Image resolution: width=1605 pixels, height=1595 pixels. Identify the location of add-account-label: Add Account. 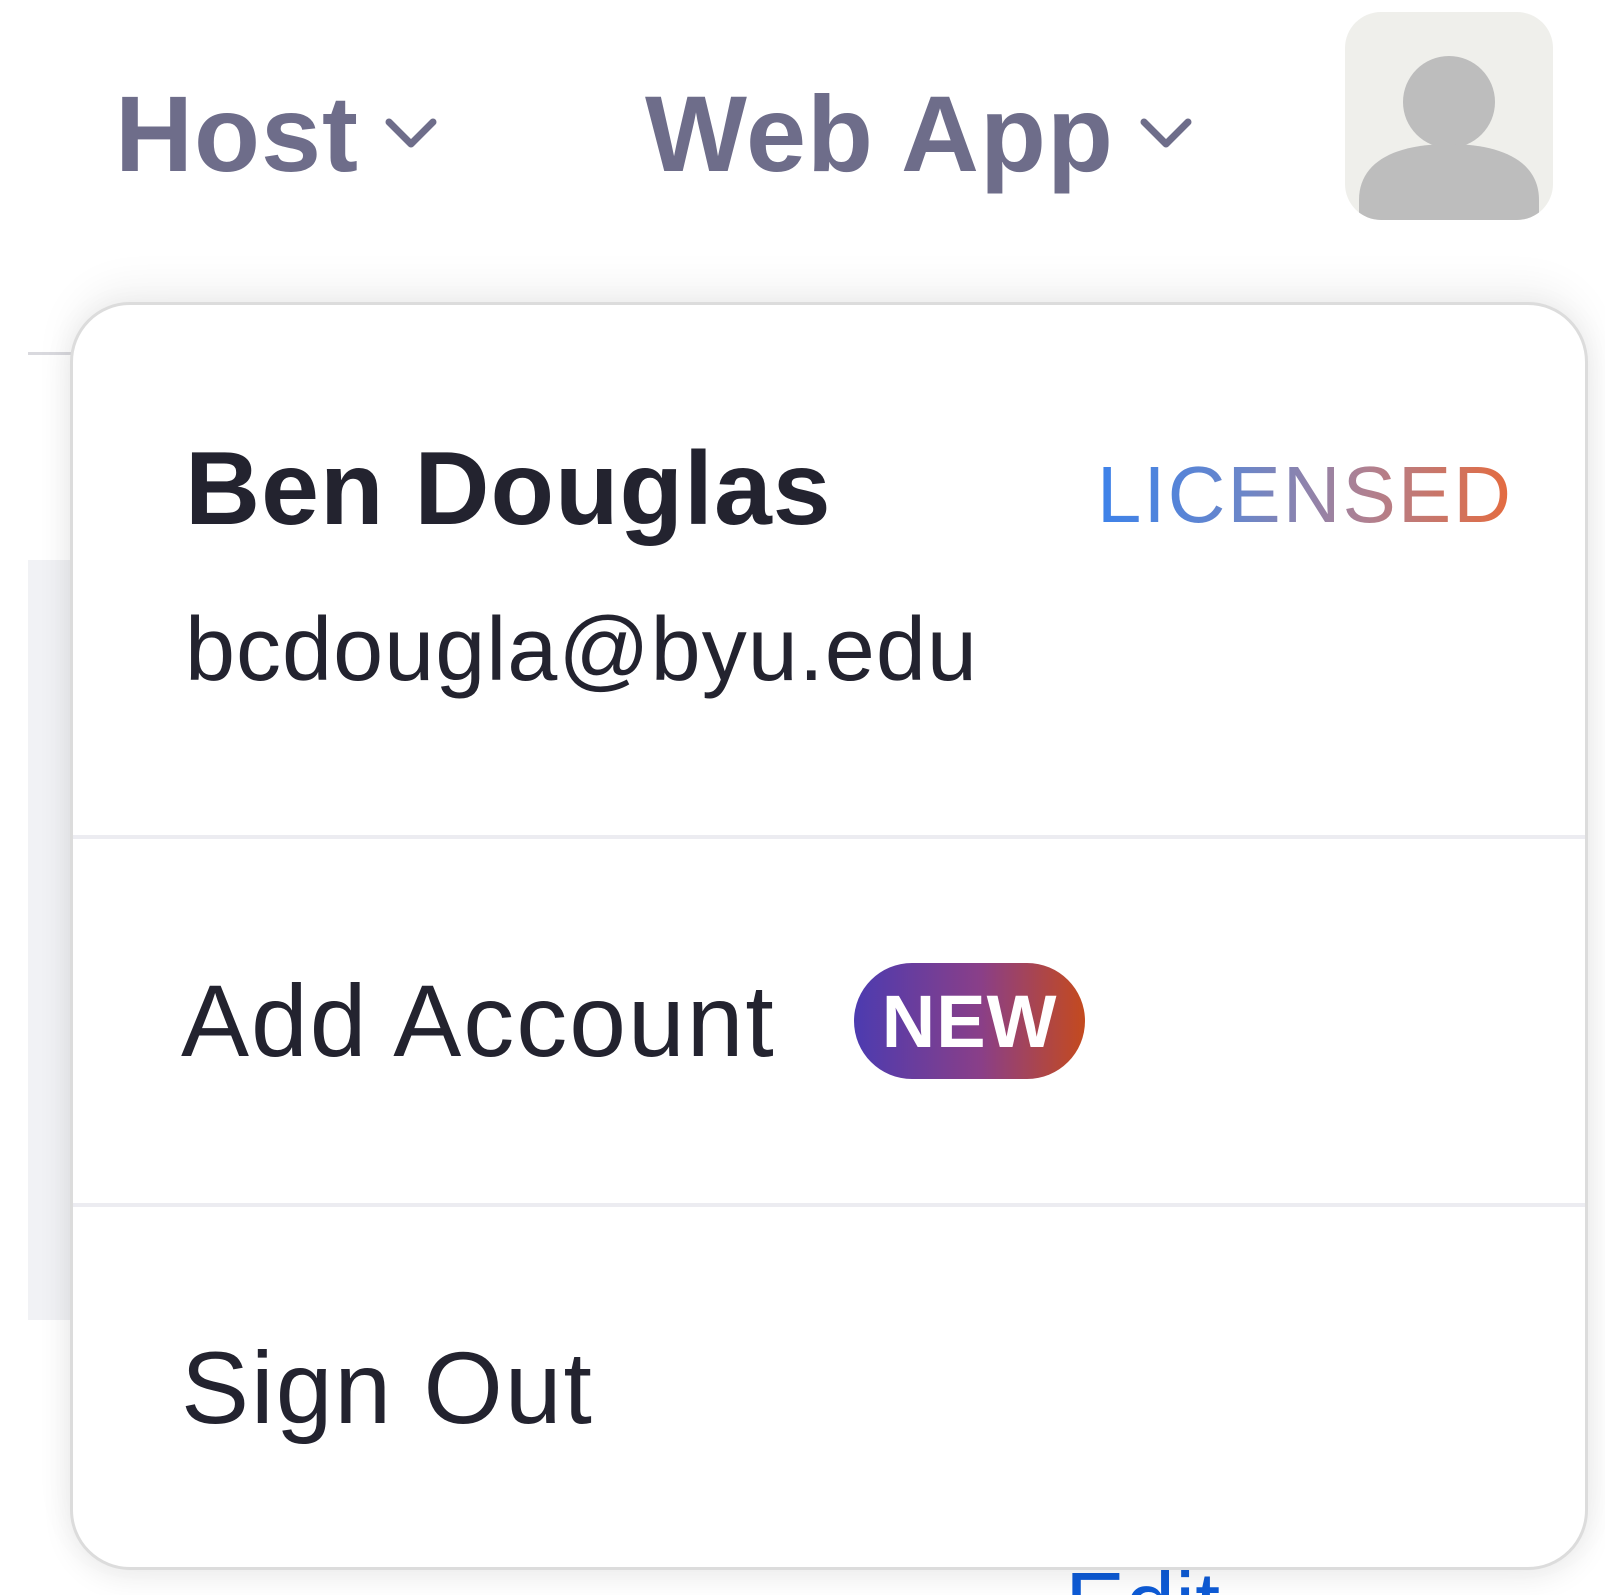
(478, 1021).